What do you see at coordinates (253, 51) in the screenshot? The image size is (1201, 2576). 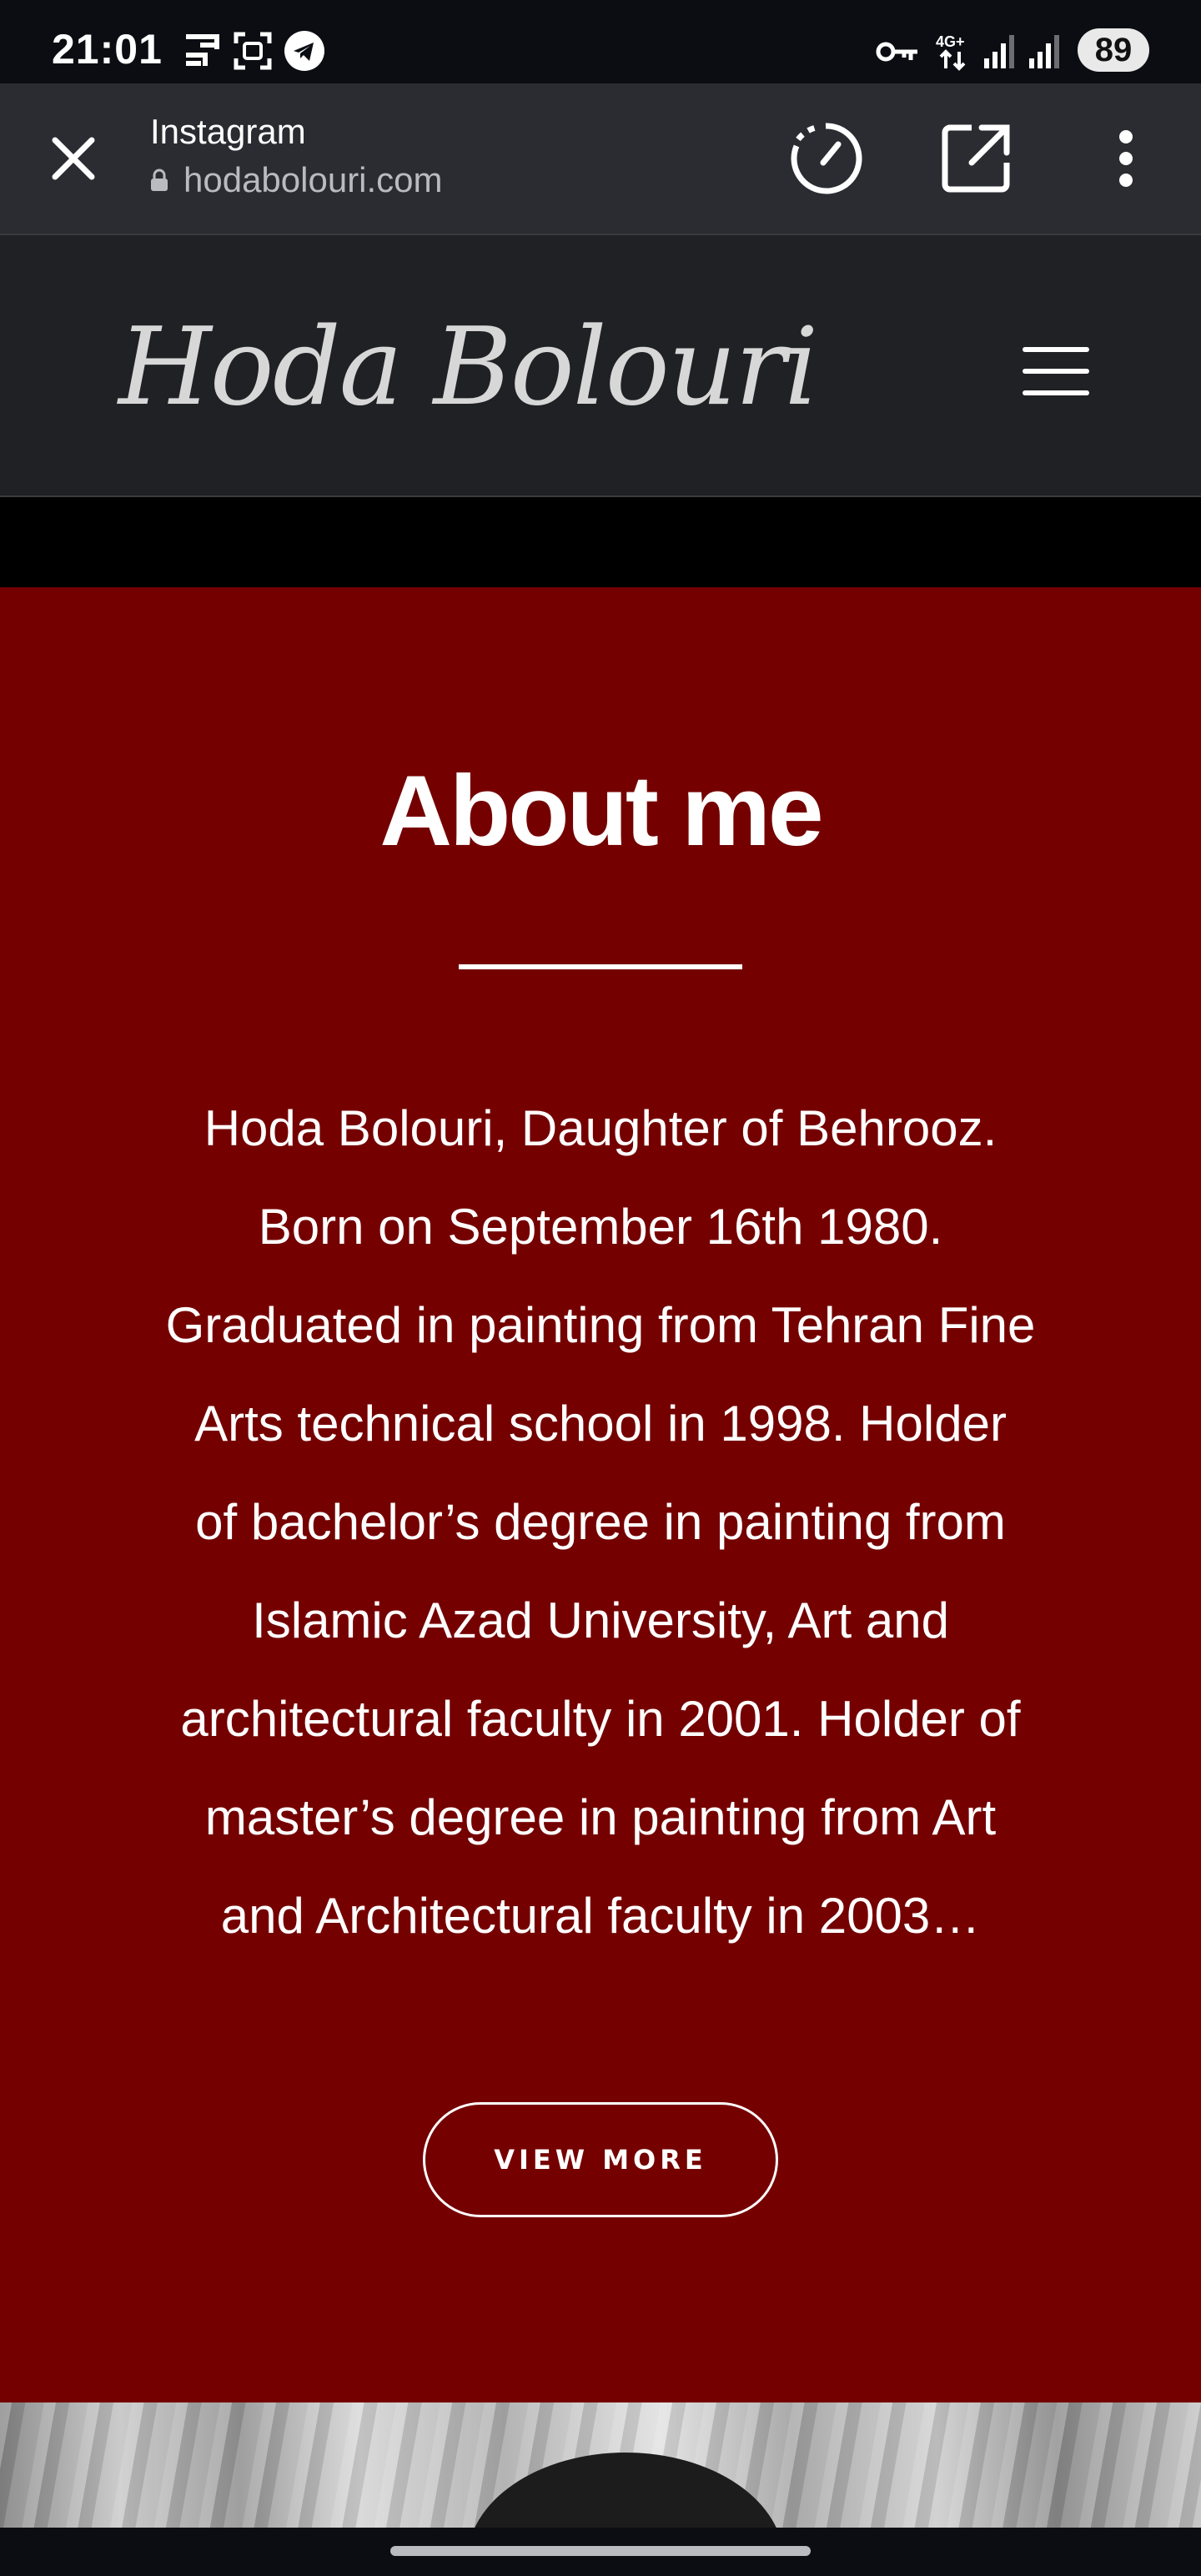 I see `screenshot-icon` at bounding box center [253, 51].